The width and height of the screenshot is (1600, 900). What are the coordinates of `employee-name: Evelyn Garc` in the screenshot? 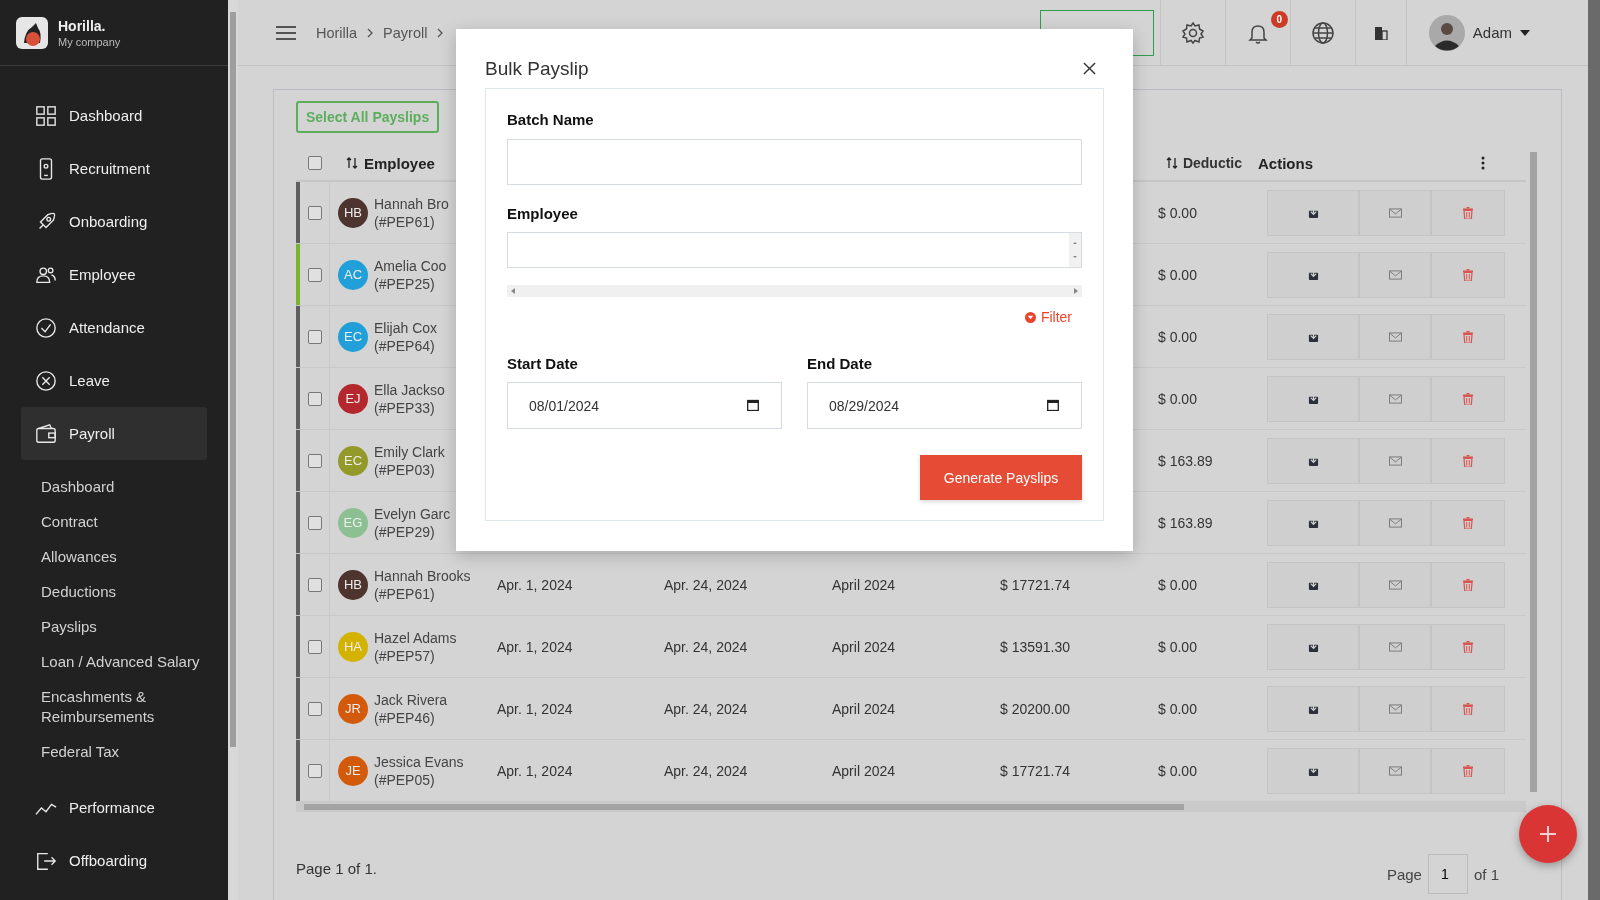 It's located at (412, 513).